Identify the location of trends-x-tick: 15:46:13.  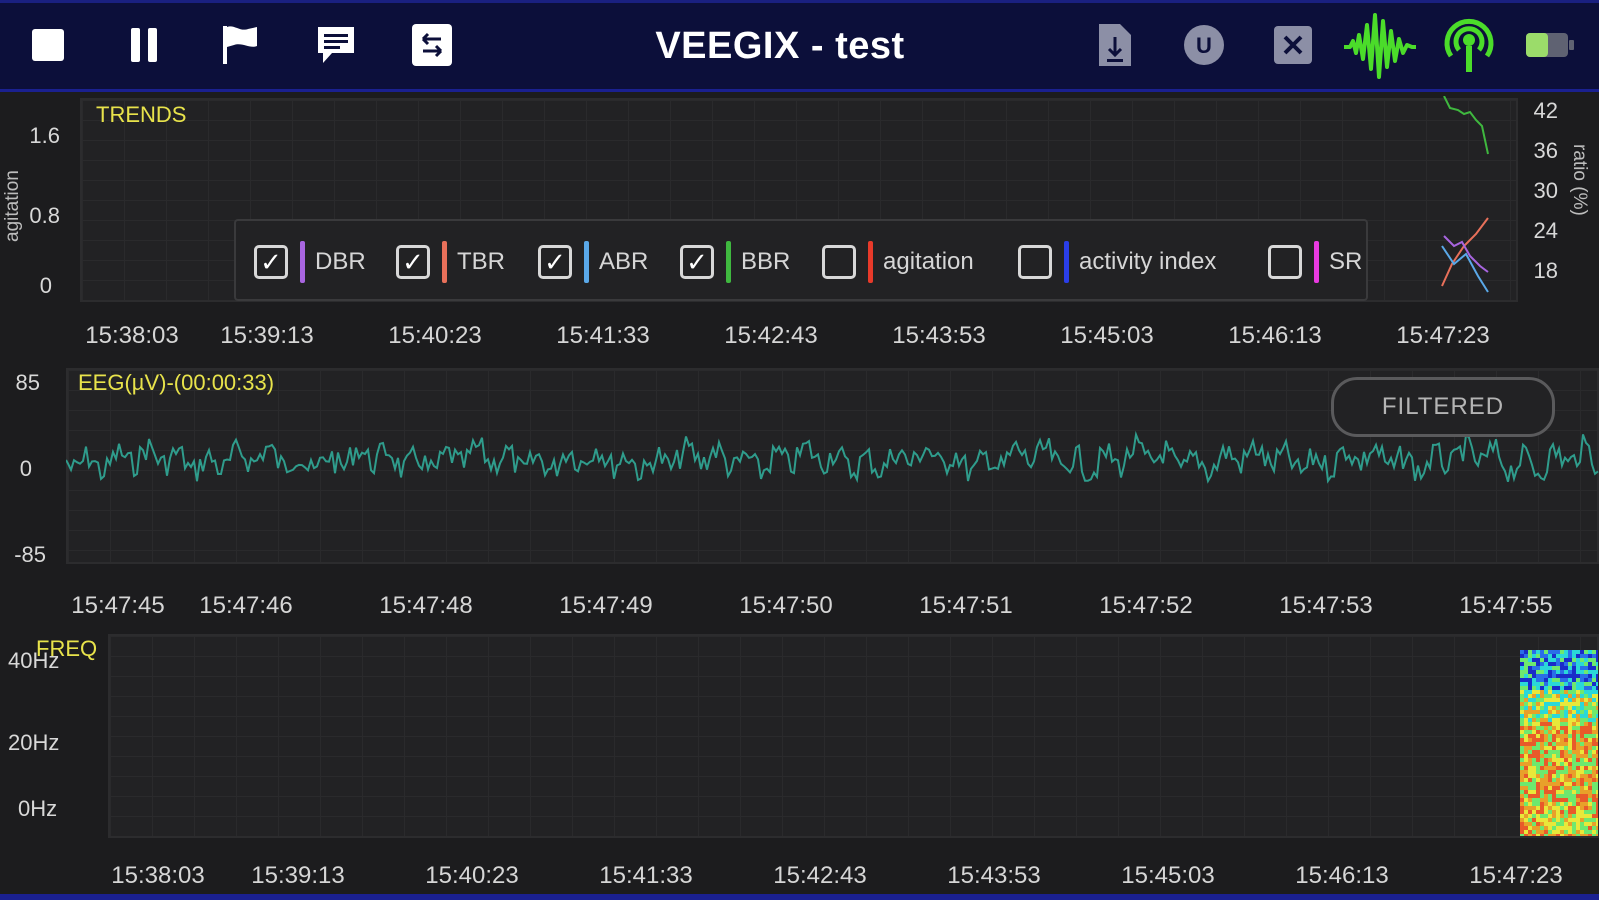
(1275, 335).